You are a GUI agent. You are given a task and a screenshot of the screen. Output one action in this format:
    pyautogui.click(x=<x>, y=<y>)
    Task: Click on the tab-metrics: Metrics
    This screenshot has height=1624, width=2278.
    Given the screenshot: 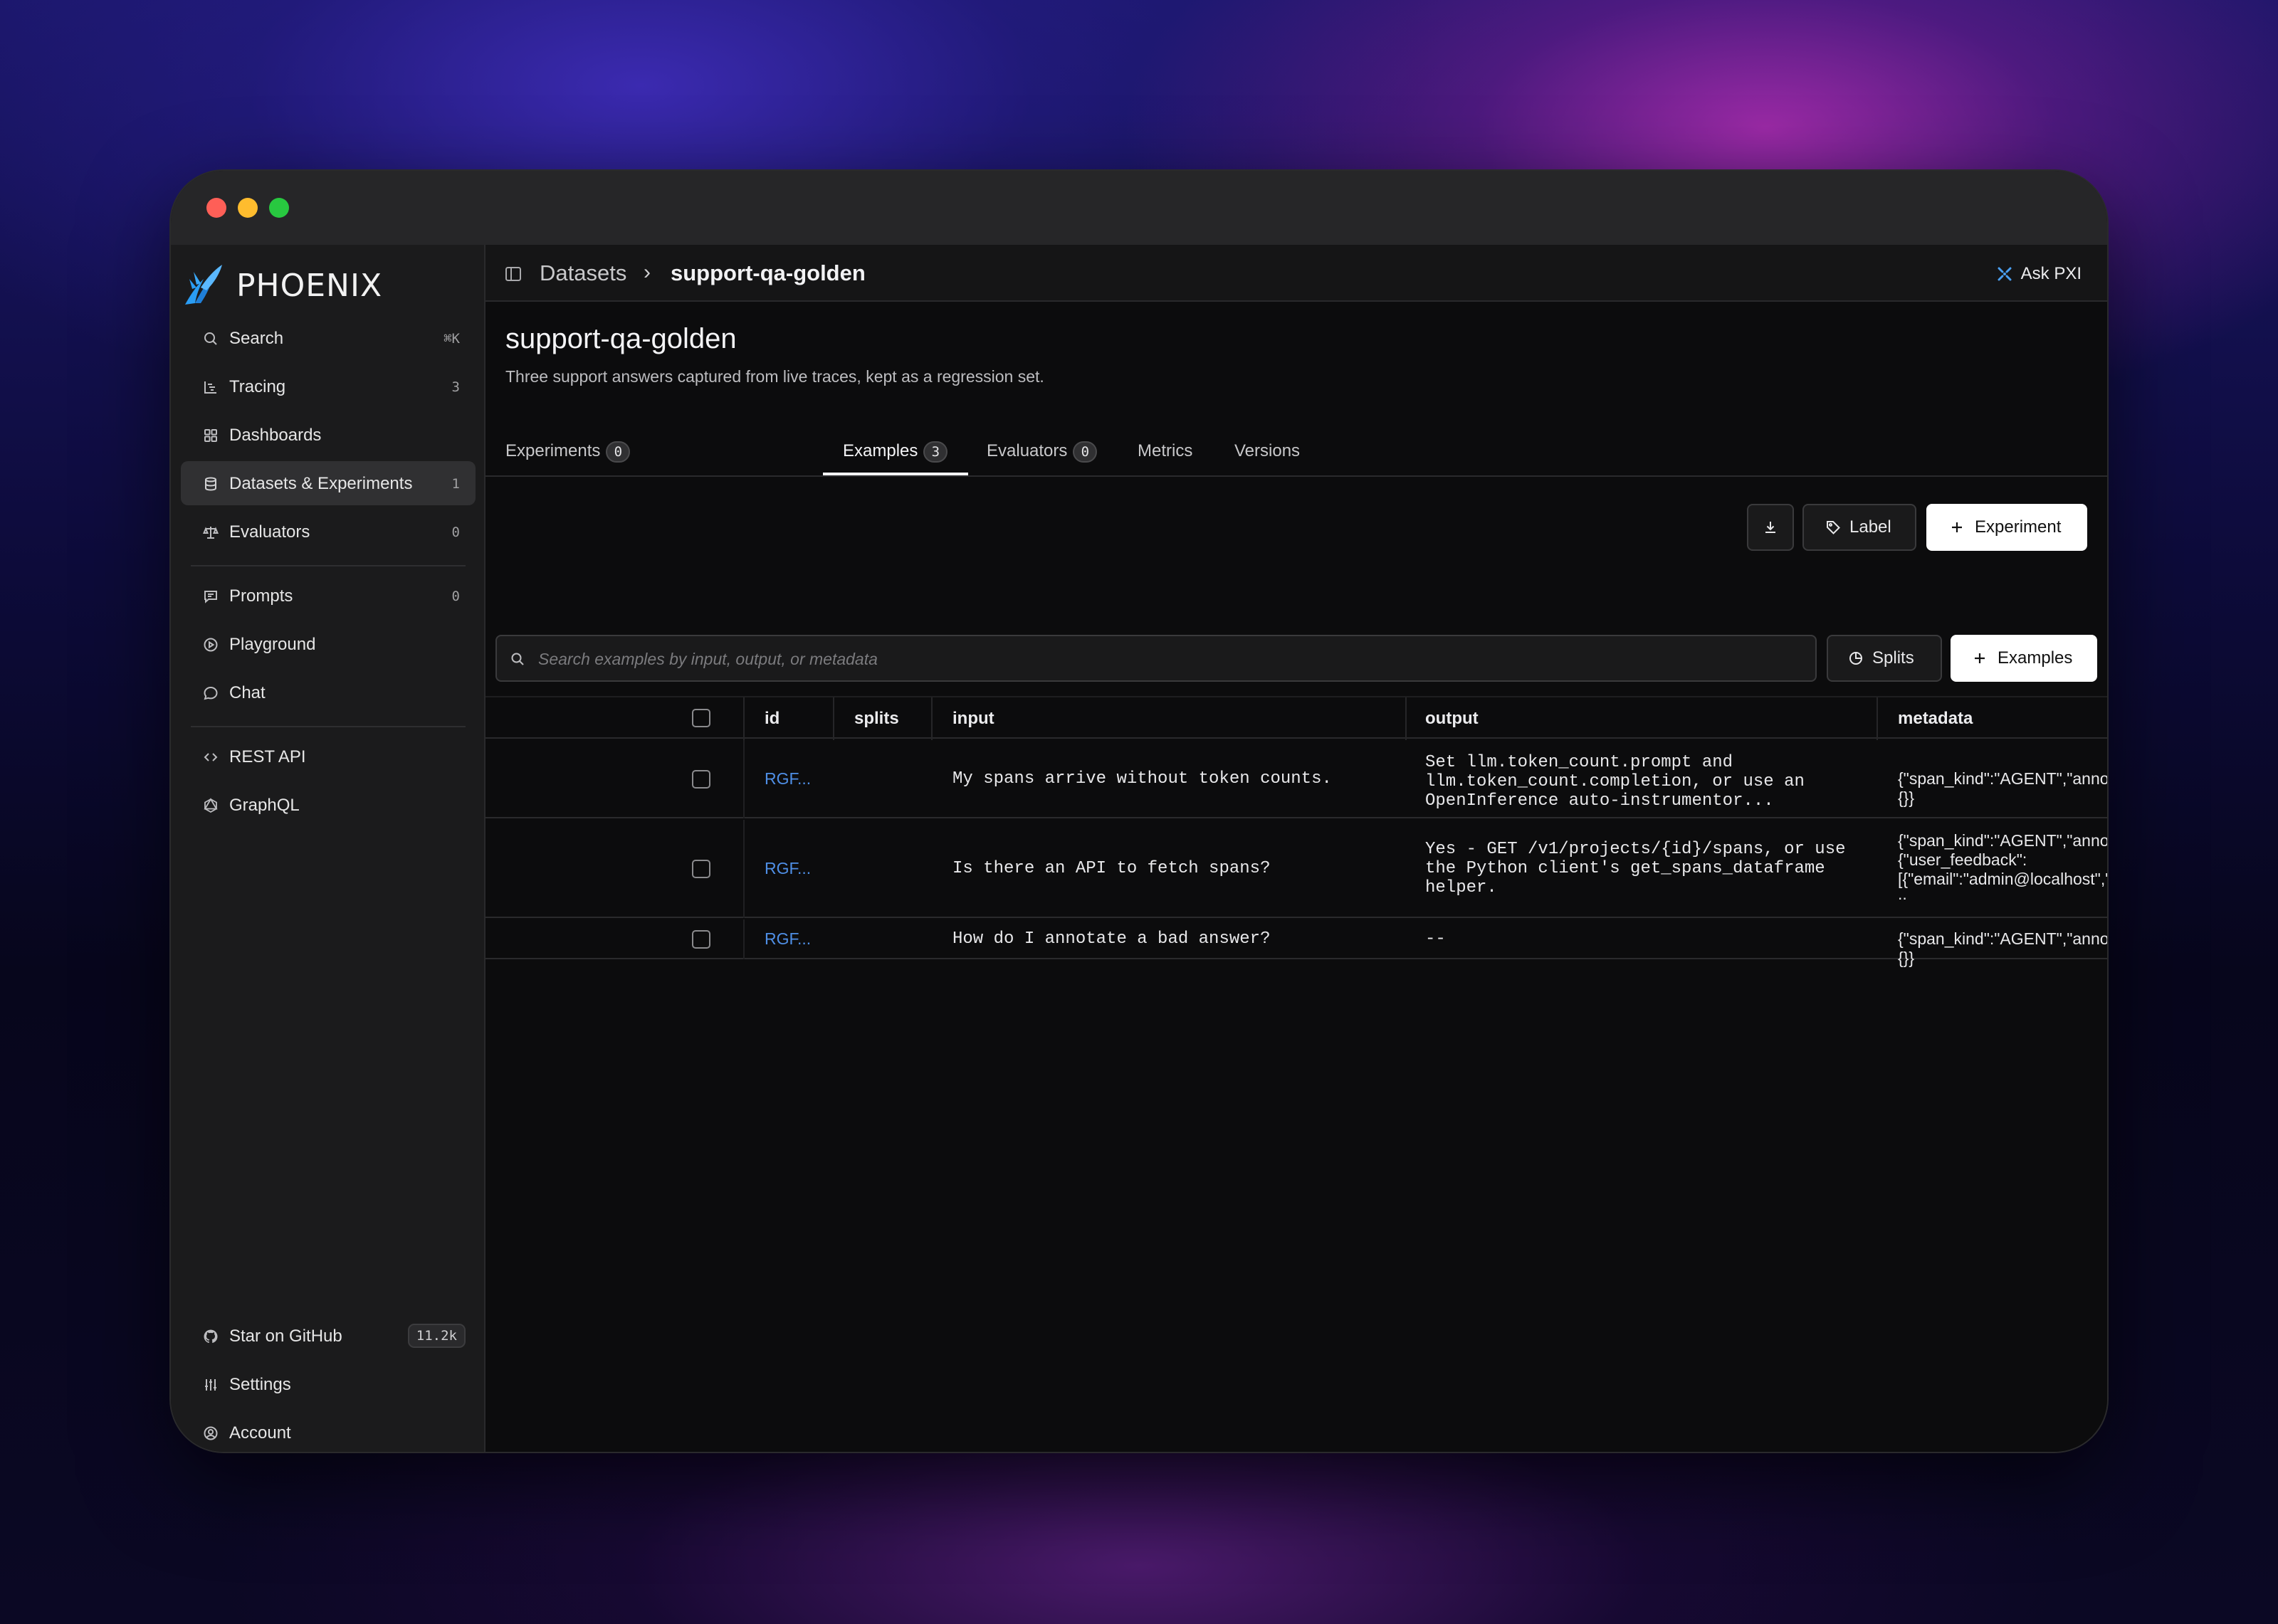 What is the action you would take?
    pyautogui.click(x=1165, y=459)
    